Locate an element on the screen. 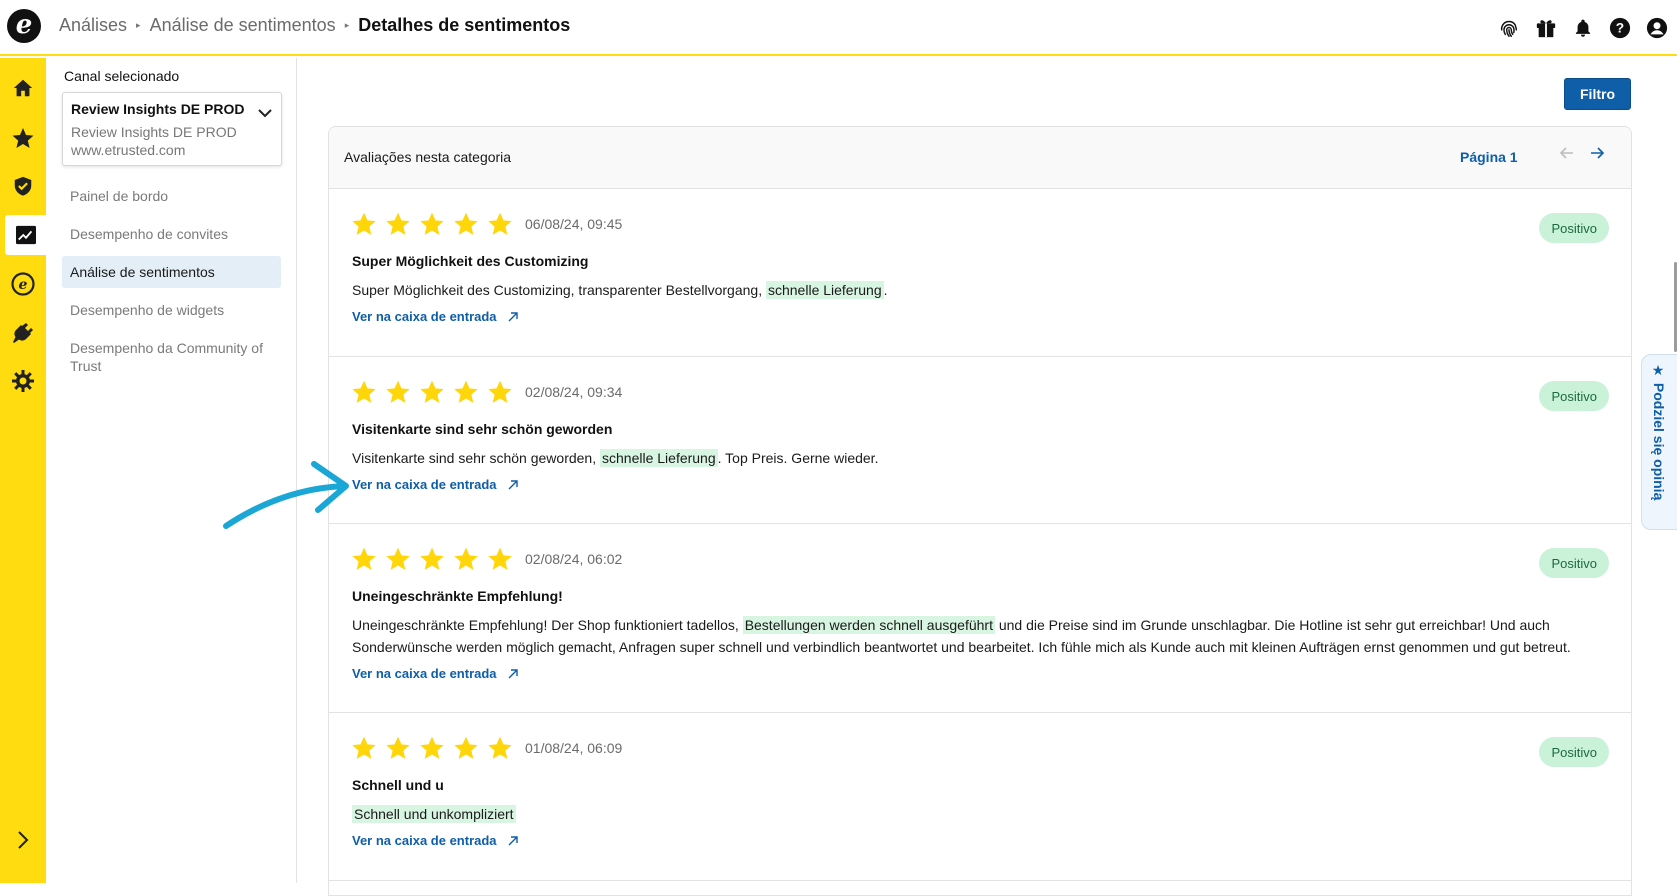  shield-check-icon is located at coordinates (23, 186).